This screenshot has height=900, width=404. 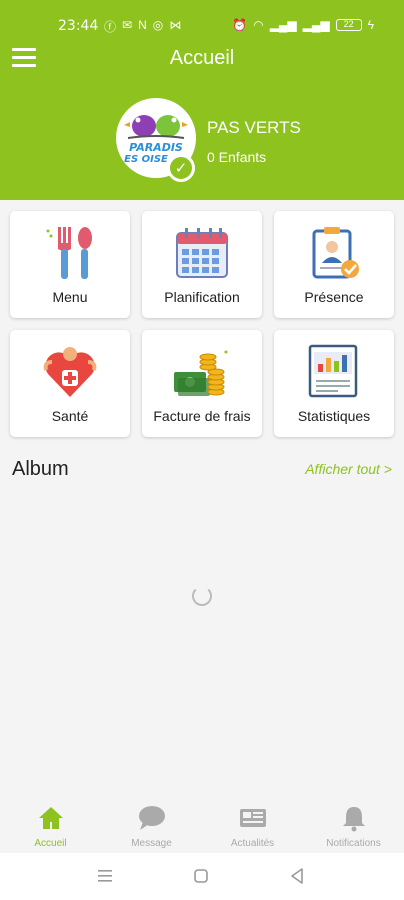 What do you see at coordinates (78, 26) in the screenshot?
I see `status-time: 23:44` at bounding box center [78, 26].